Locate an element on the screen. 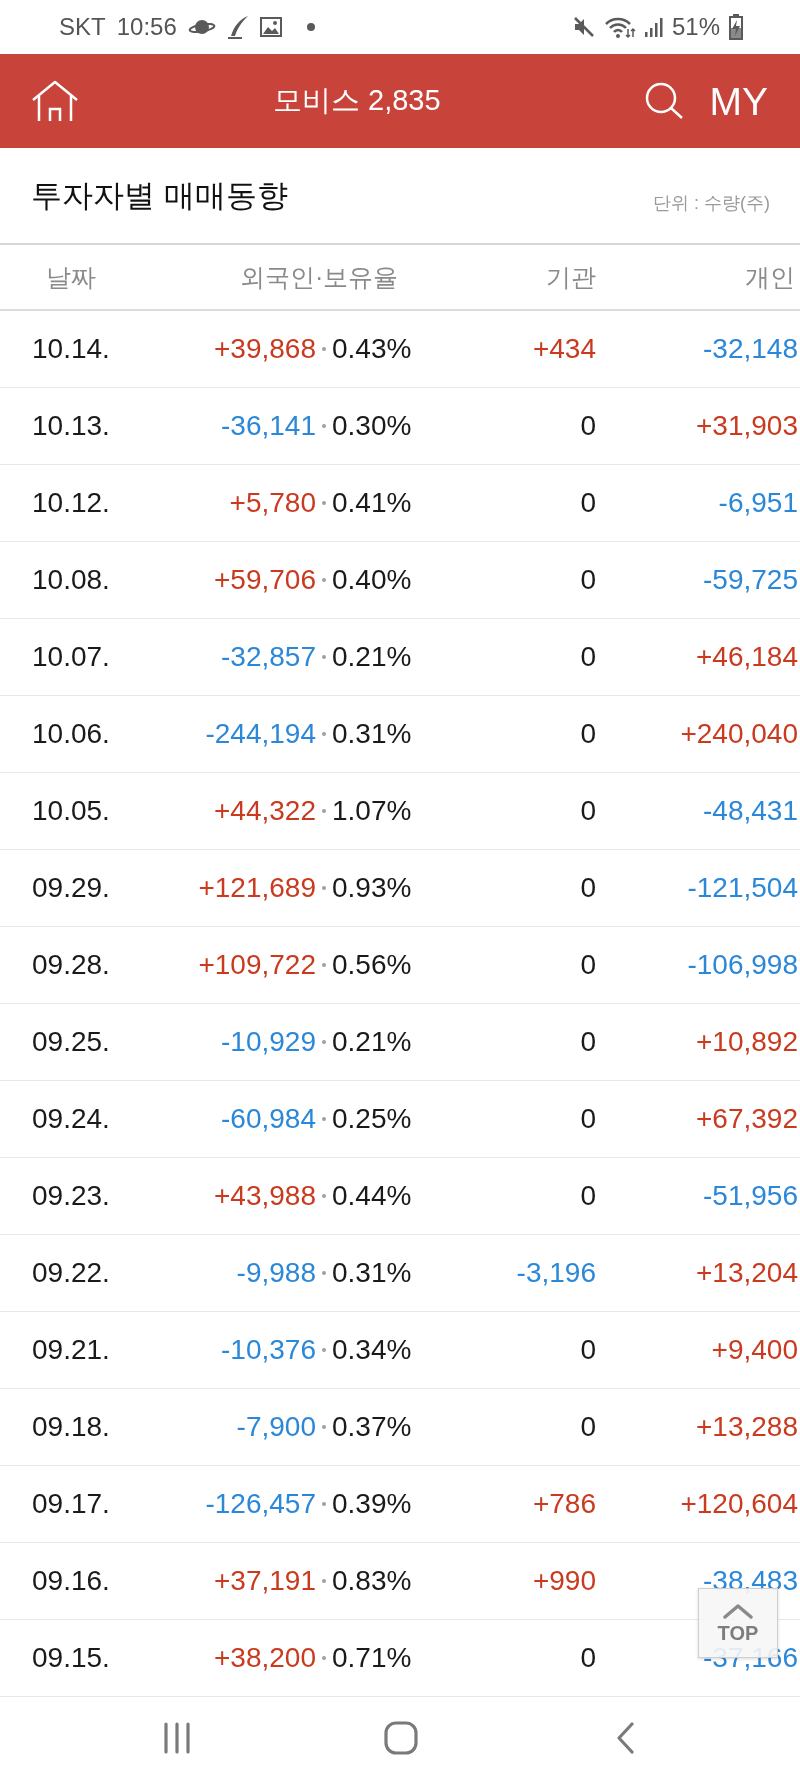 Image resolution: width=800 pixels, height=1778 pixels. column-header: 개인 is located at coordinates (770, 277).